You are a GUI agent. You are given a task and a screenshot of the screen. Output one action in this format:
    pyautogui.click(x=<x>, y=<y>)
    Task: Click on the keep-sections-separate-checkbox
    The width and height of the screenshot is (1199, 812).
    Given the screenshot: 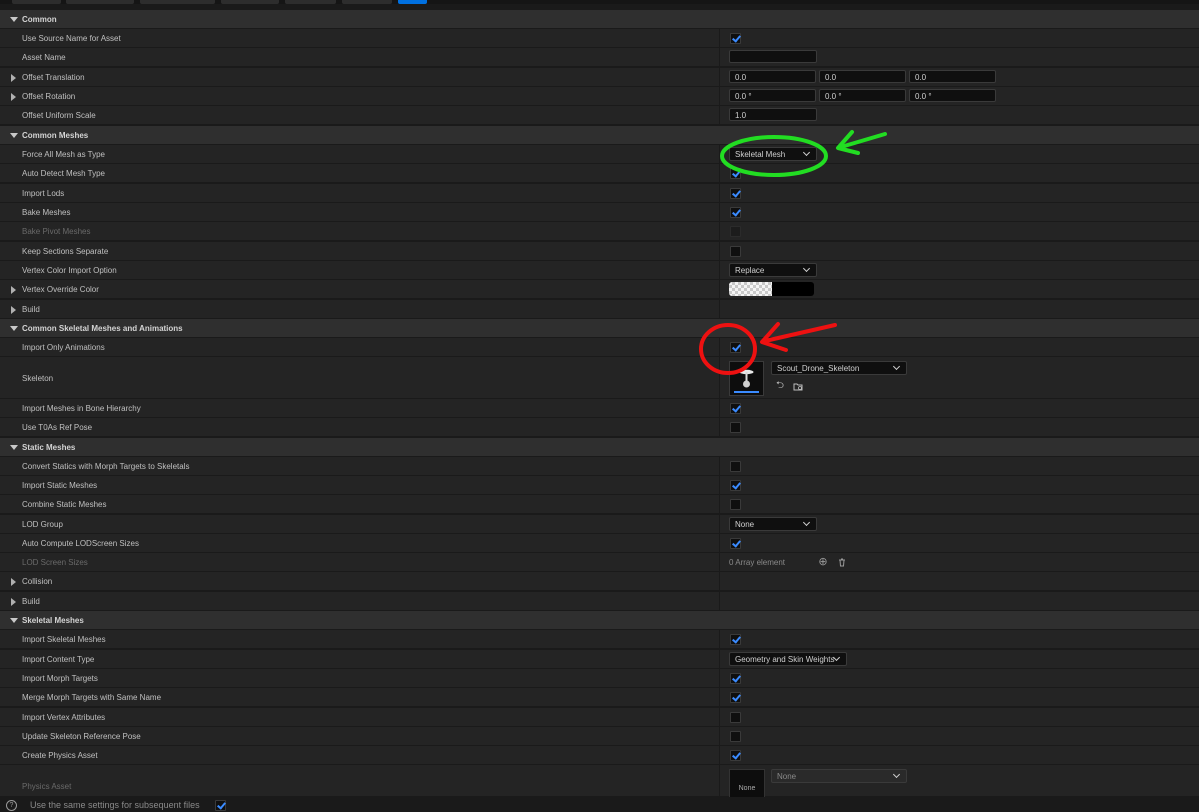 What is the action you would take?
    pyautogui.click(x=735, y=251)
    